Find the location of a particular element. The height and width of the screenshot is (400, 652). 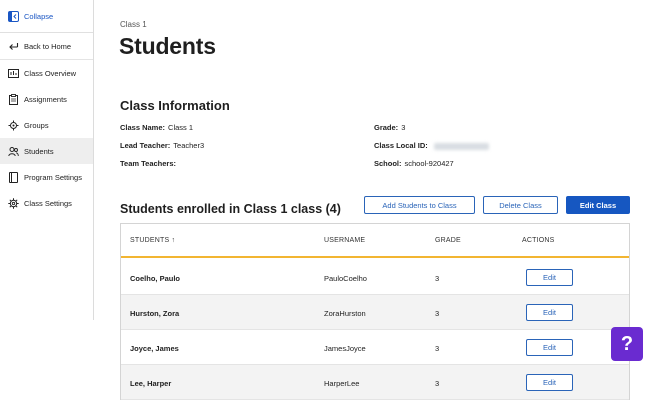

sidebar-item-assignments: Assignments is located at coordinates (46, 99).